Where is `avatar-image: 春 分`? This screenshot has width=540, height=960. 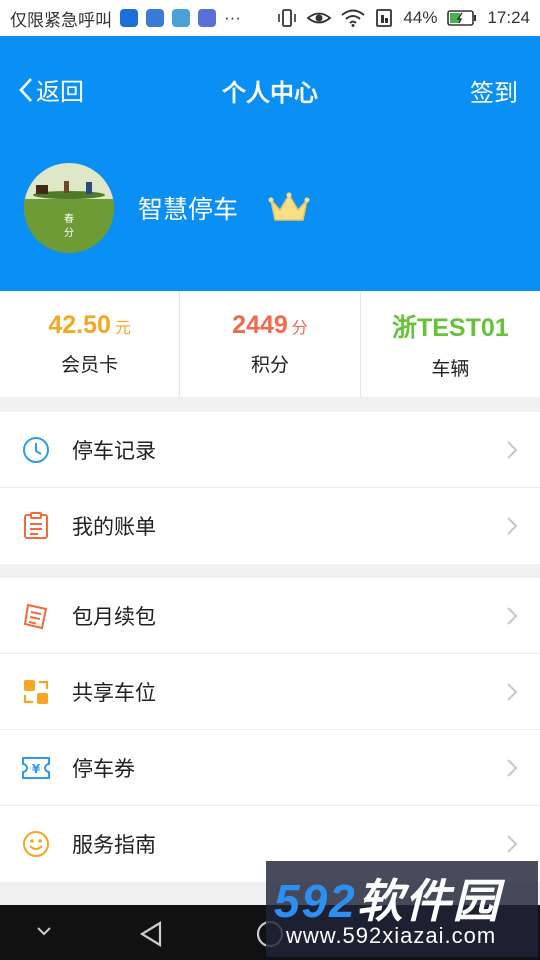
avatar-image: 春 分 is located at coordinates (69, 208).